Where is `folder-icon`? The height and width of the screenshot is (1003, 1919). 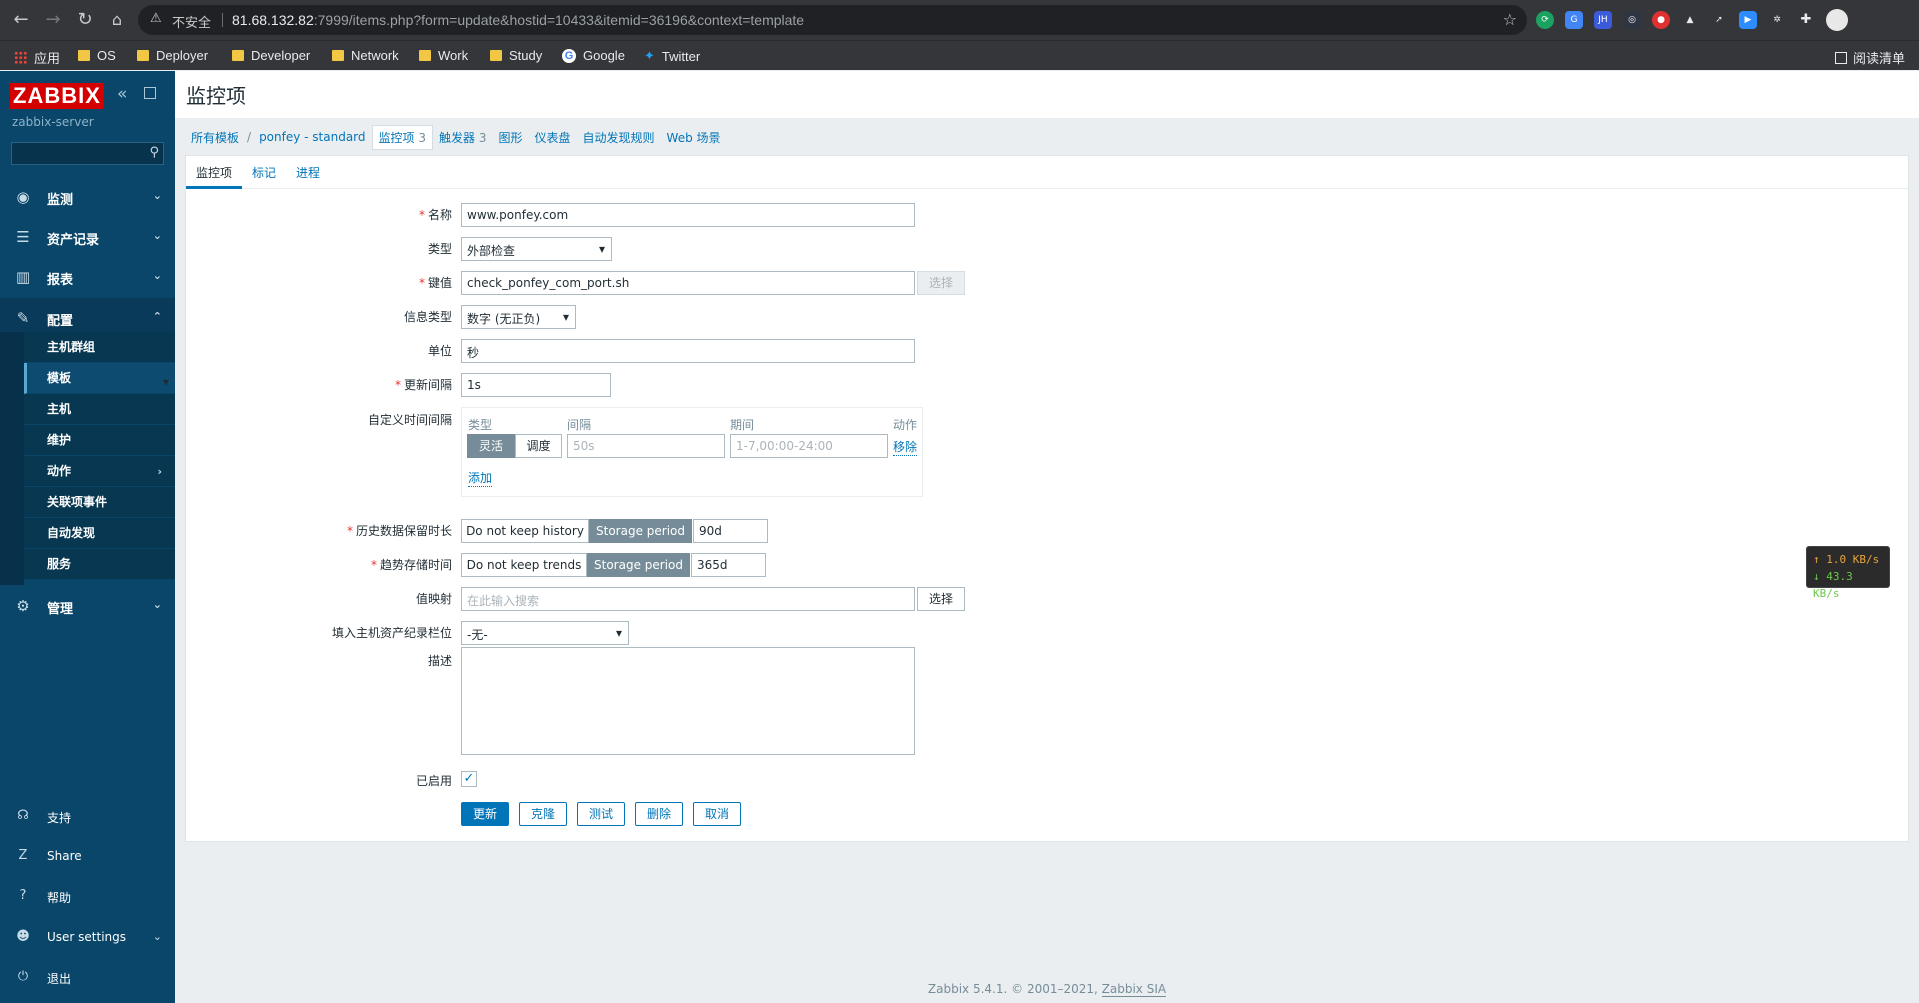
folder-icon is located at coordinates (338, 55).